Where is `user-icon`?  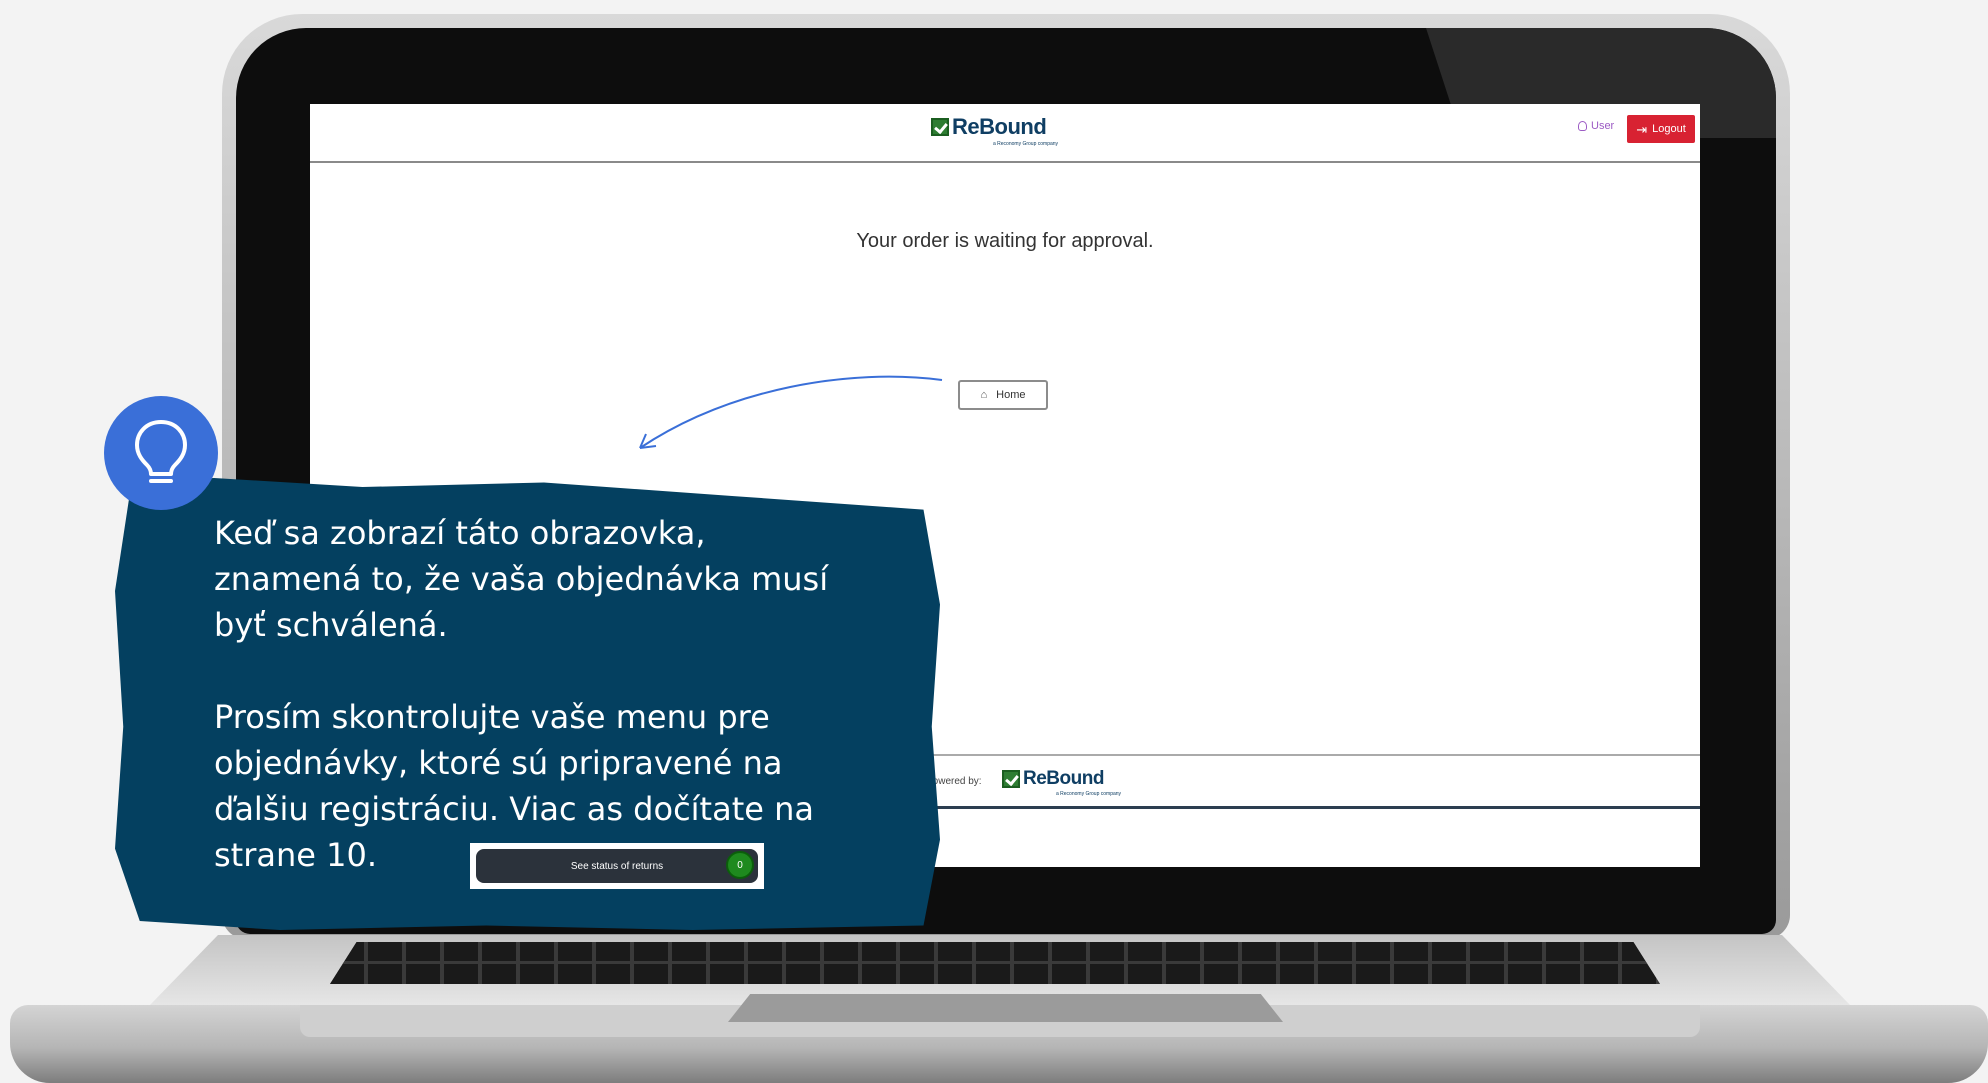 user-icon is located at coordinates (1582, 126).